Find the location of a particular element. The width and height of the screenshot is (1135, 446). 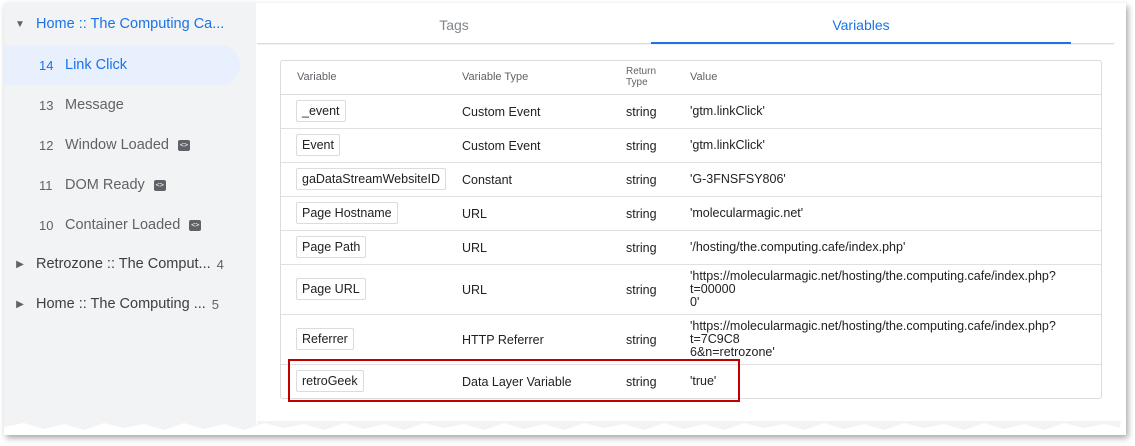

event-number: 10 is located at coordinates (46, 225).